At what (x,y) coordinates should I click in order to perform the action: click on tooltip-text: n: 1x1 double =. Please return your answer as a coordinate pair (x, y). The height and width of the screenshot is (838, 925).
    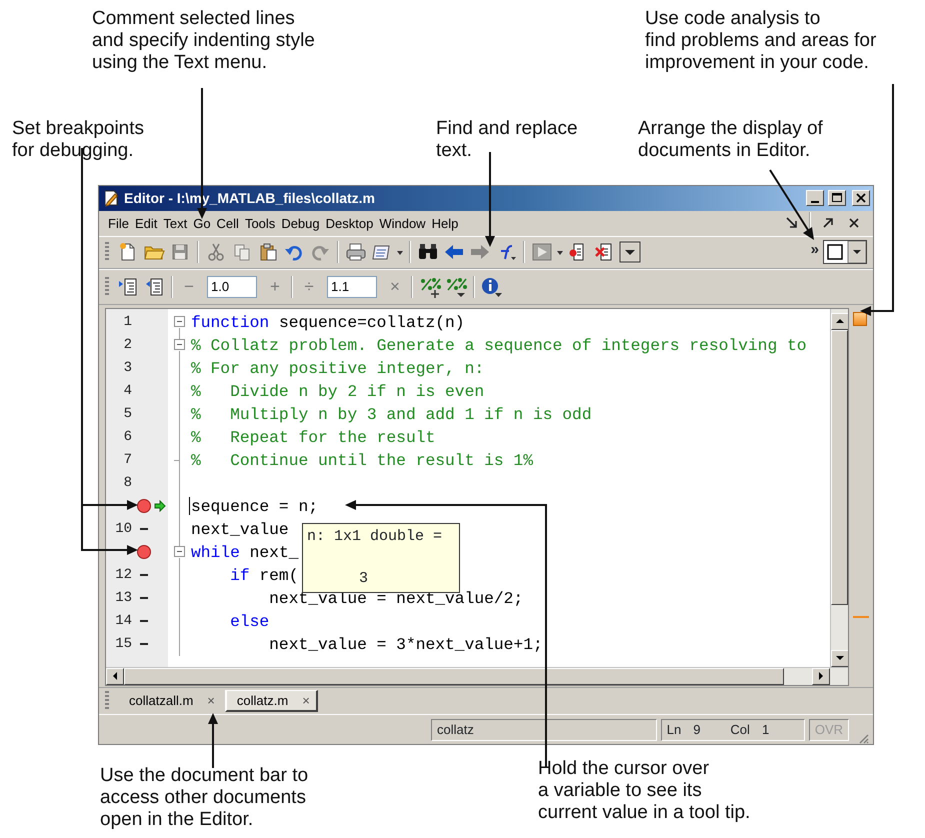
    Looking at the image, I should click on (374, 536).